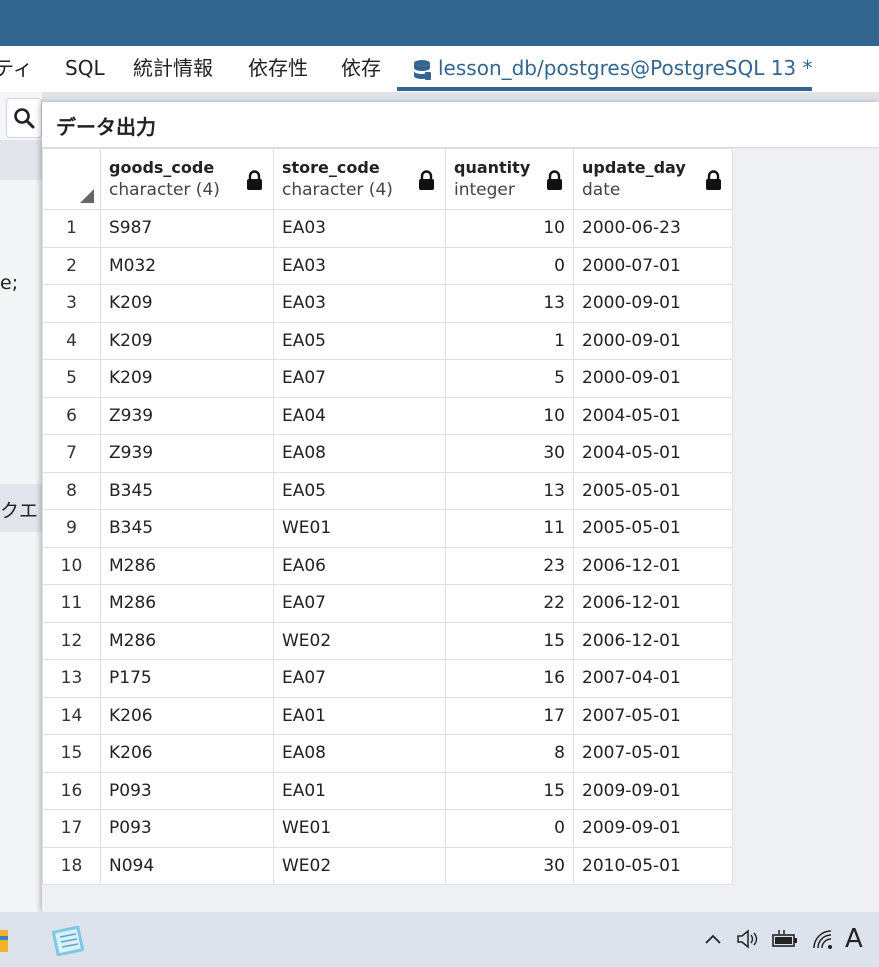  What do you see at coordinates (359, 753) in the screenshot?
I see `cell-store-code: EA08` at bounding box center [359, 753].